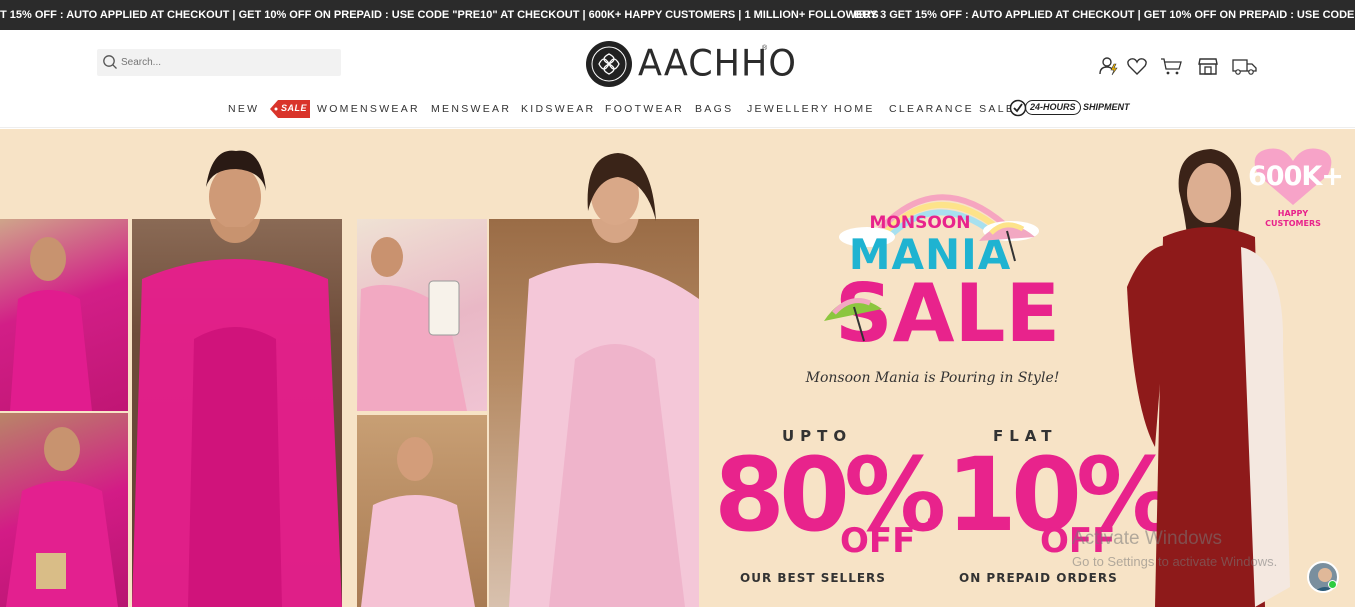  What do you see at coordinates (1109, 66) in the screenshot?
I see `account-icon` at bounding box center [1109, 66].